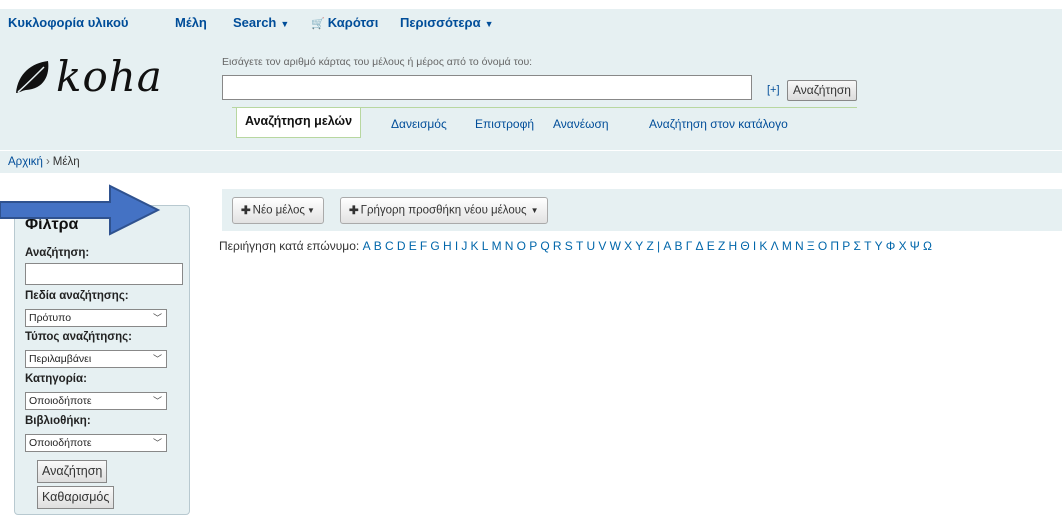  What do you see at coordinates (289, 246) in the screenshot?
I see `browse-label: Περιήγηση κατά επώνυμο:` at bounding box center [289, 246].